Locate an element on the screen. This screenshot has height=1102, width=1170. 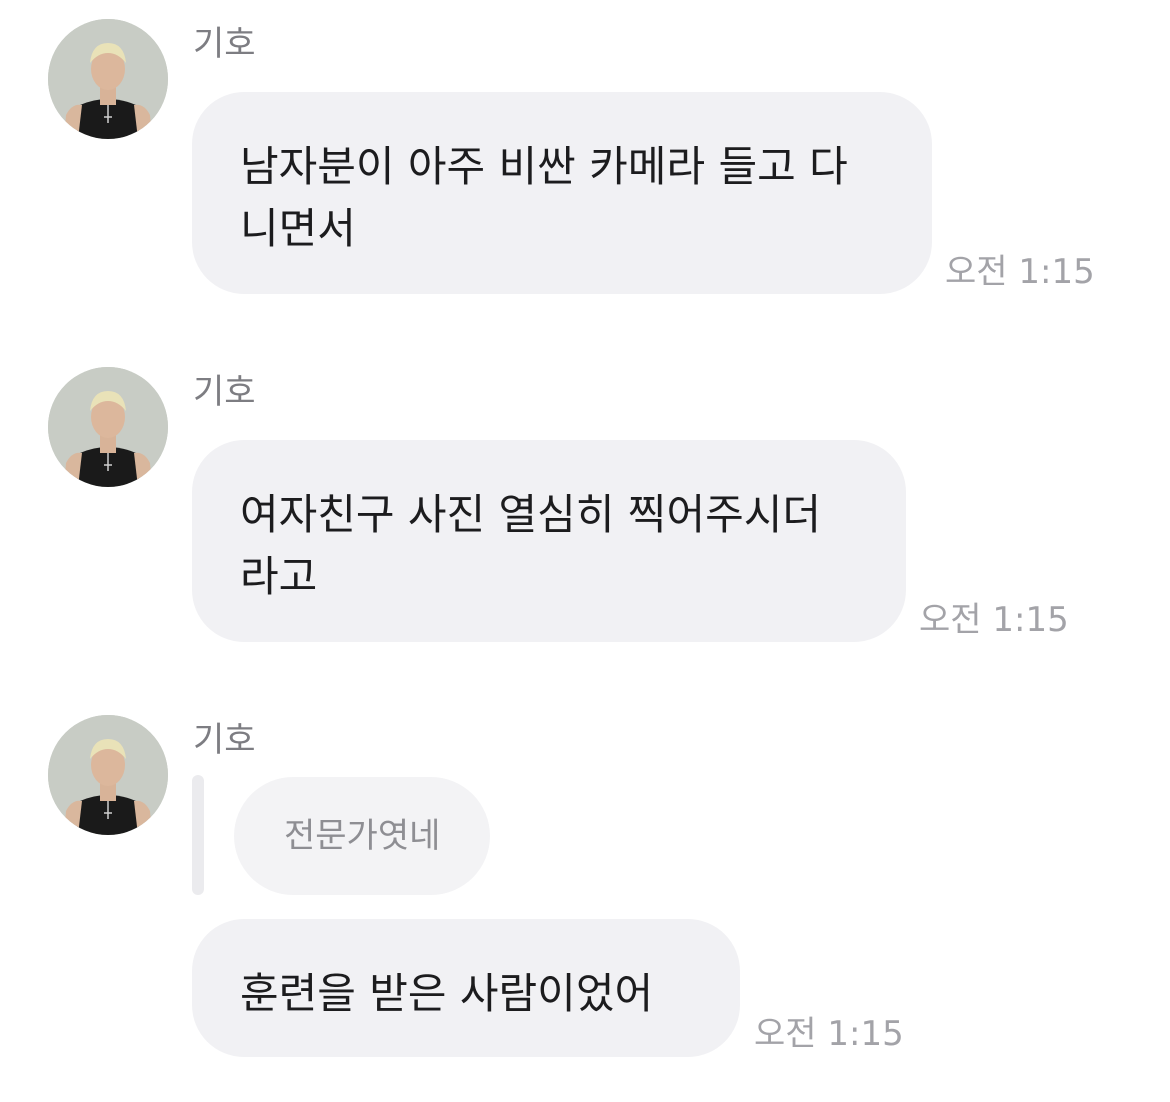
message-bubble: 여자친구 사진 열심히 찍어주시더 라고 is located at coordinates (549, 541).